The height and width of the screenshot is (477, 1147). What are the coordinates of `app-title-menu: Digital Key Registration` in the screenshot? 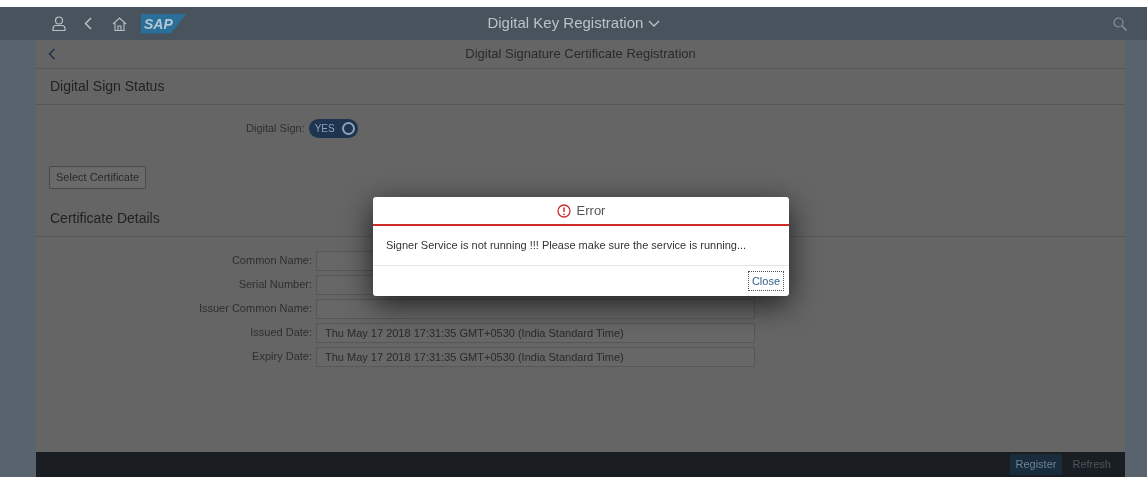 It's located at (573, 23).